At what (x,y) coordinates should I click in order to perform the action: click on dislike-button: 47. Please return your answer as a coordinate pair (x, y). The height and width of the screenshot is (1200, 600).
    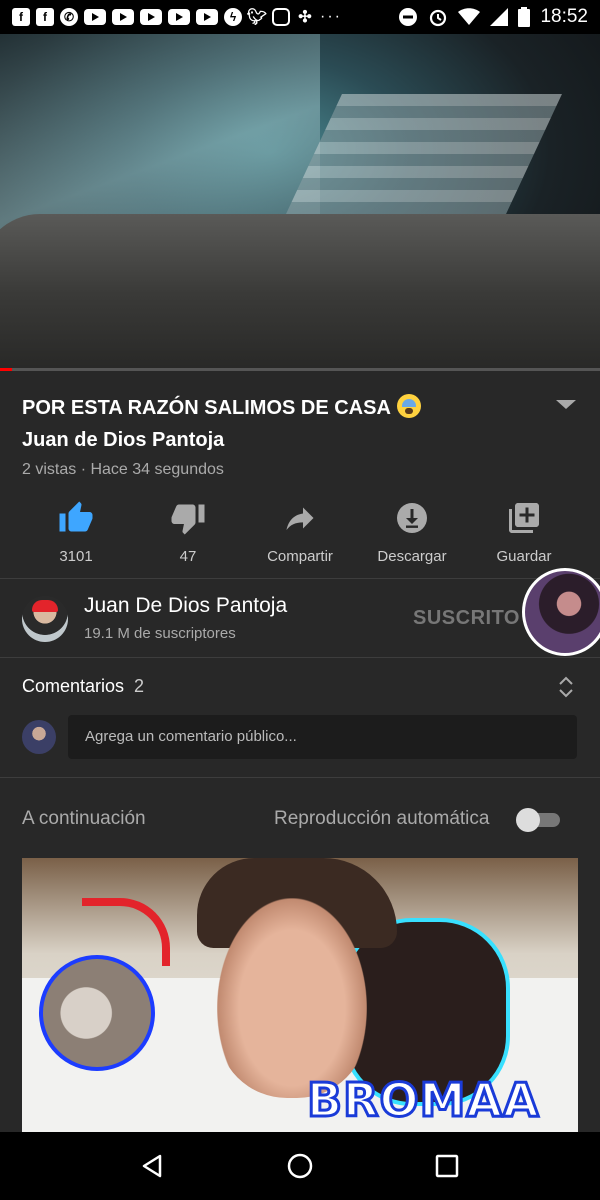
    Looking at the image, I should click on (188, 532).